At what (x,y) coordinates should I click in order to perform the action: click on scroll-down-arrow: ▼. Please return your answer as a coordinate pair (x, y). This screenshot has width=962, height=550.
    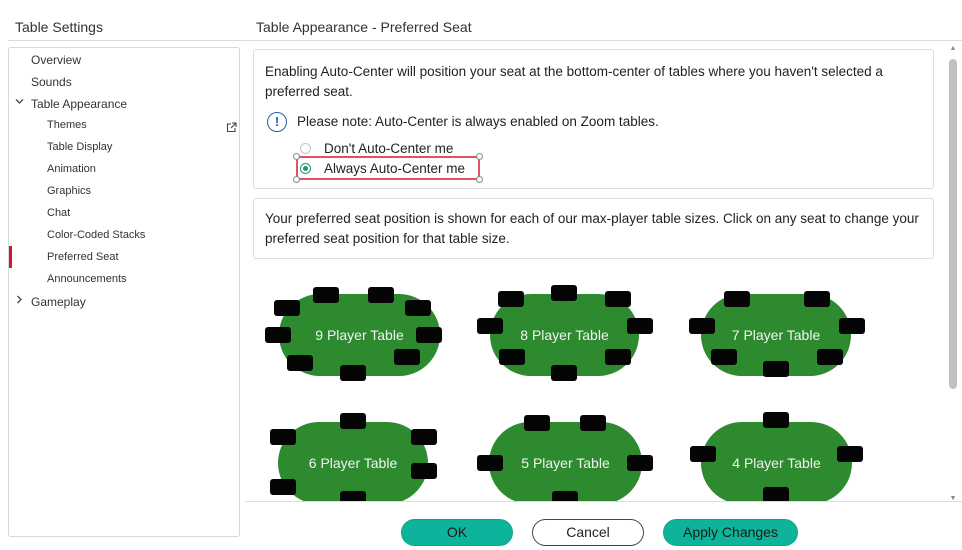
    Looking at the image, I should click on (953, 498).